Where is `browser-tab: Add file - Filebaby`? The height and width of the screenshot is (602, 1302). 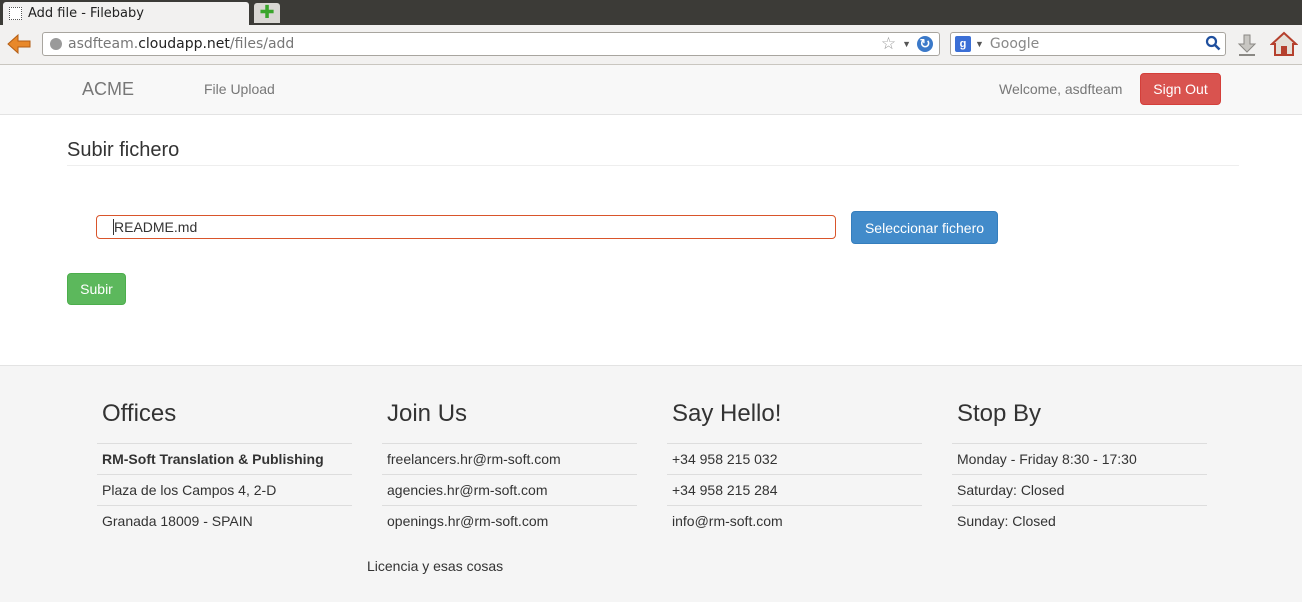 browser-tab: Add file - Filebaby is located at coordinates (126, 13).